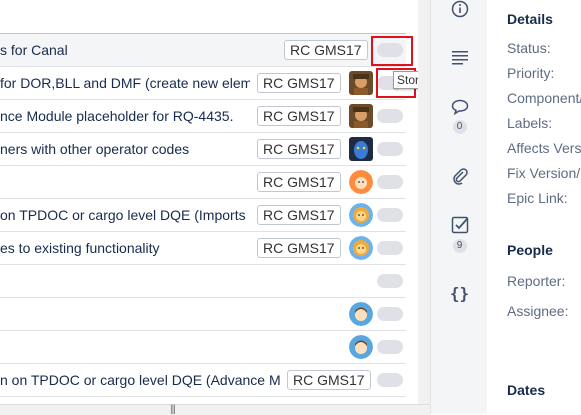  What do you see at coordinates (125, 215) in the screenshot?
I see `issue-summary: on TPDOC or cargo level DQE (Imports` at bounding box center [125, 215].